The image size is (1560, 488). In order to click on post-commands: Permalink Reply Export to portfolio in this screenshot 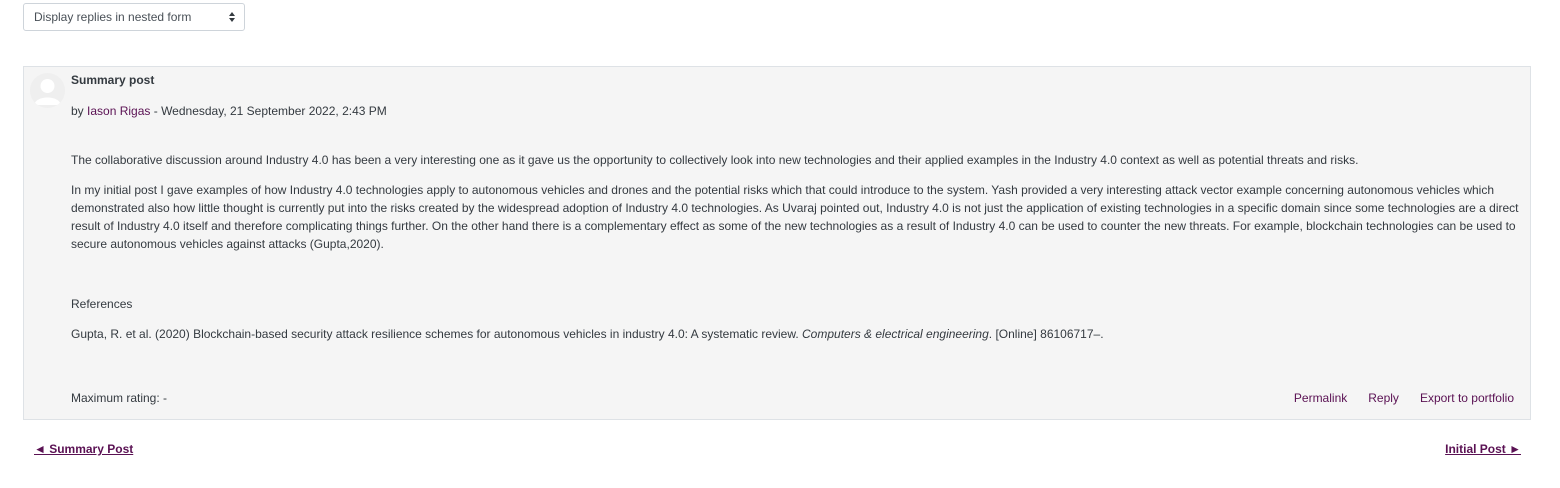, I will do `click(1404, 398)`.